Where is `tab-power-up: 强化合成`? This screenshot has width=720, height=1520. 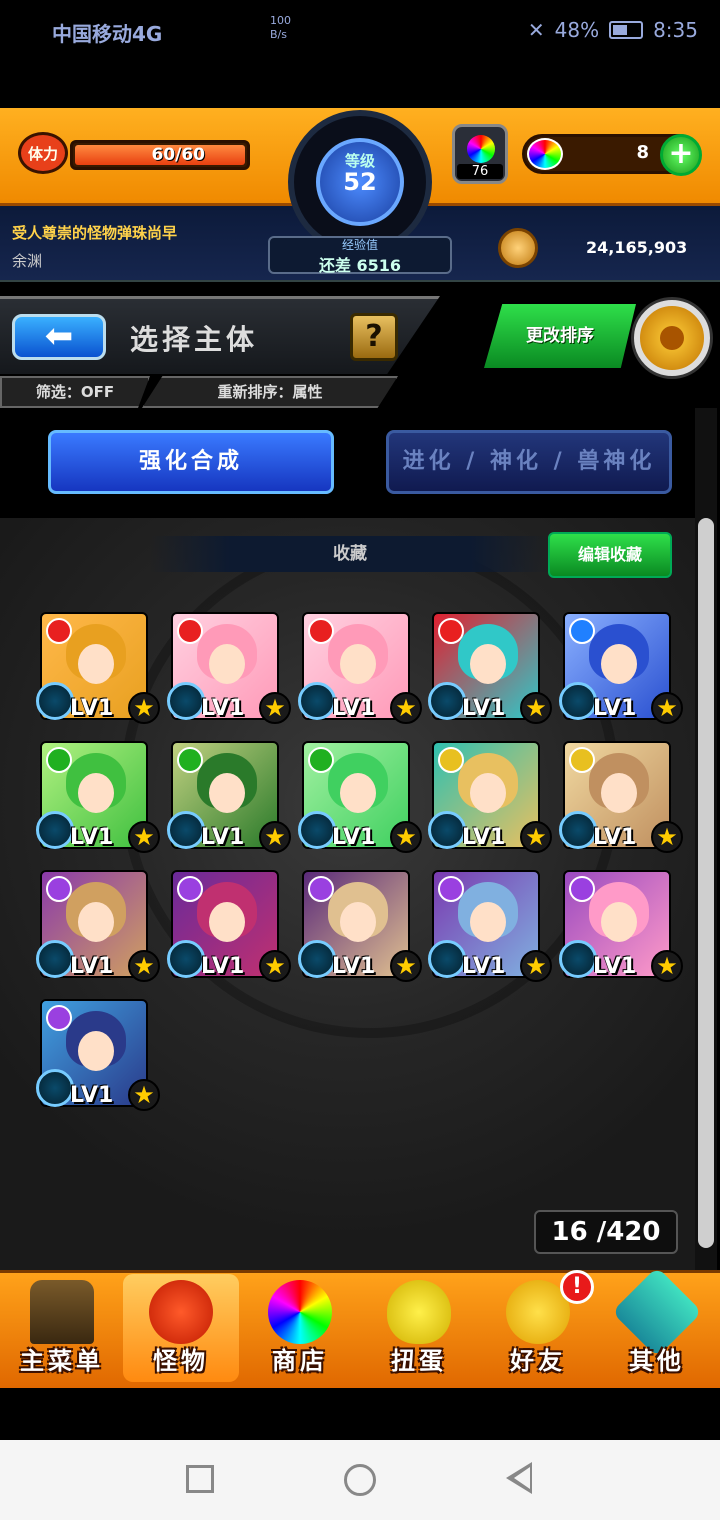
tab-power-up: 强化合成 is located at coordinates (191, 462).